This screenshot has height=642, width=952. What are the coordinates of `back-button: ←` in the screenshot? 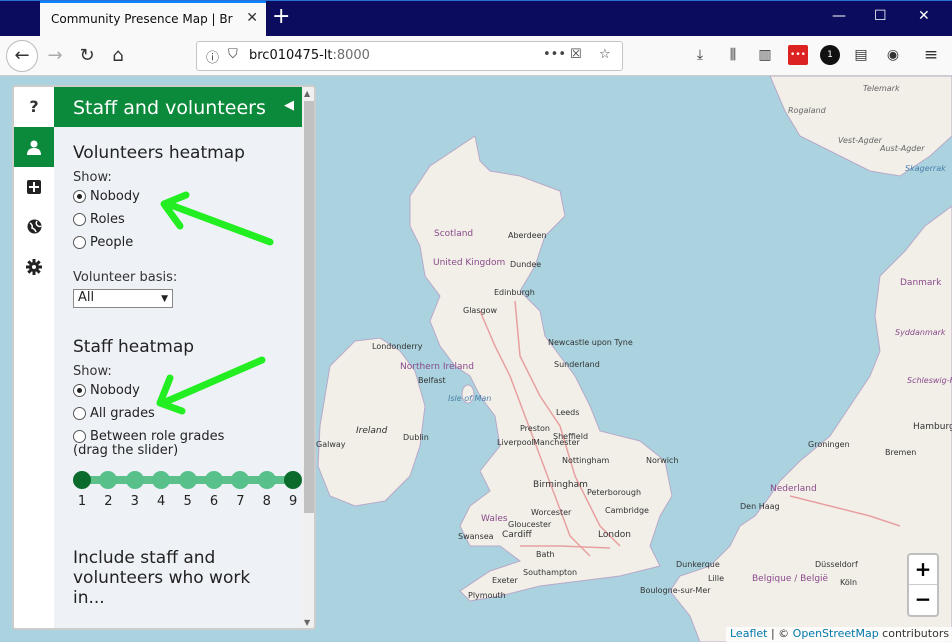 It's located at (22, 56).